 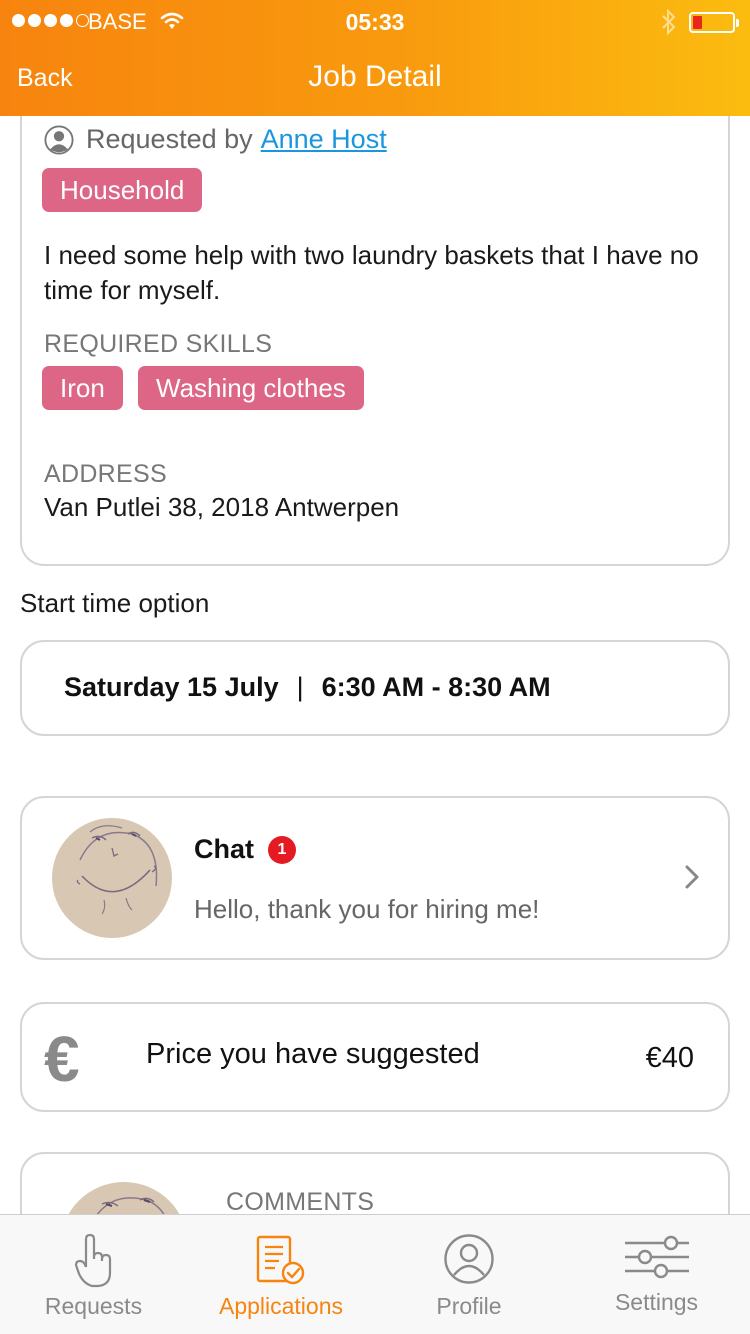 I want to click on app-header: BASE 05:33 Back Job Detail, so click(x=375, y=58).